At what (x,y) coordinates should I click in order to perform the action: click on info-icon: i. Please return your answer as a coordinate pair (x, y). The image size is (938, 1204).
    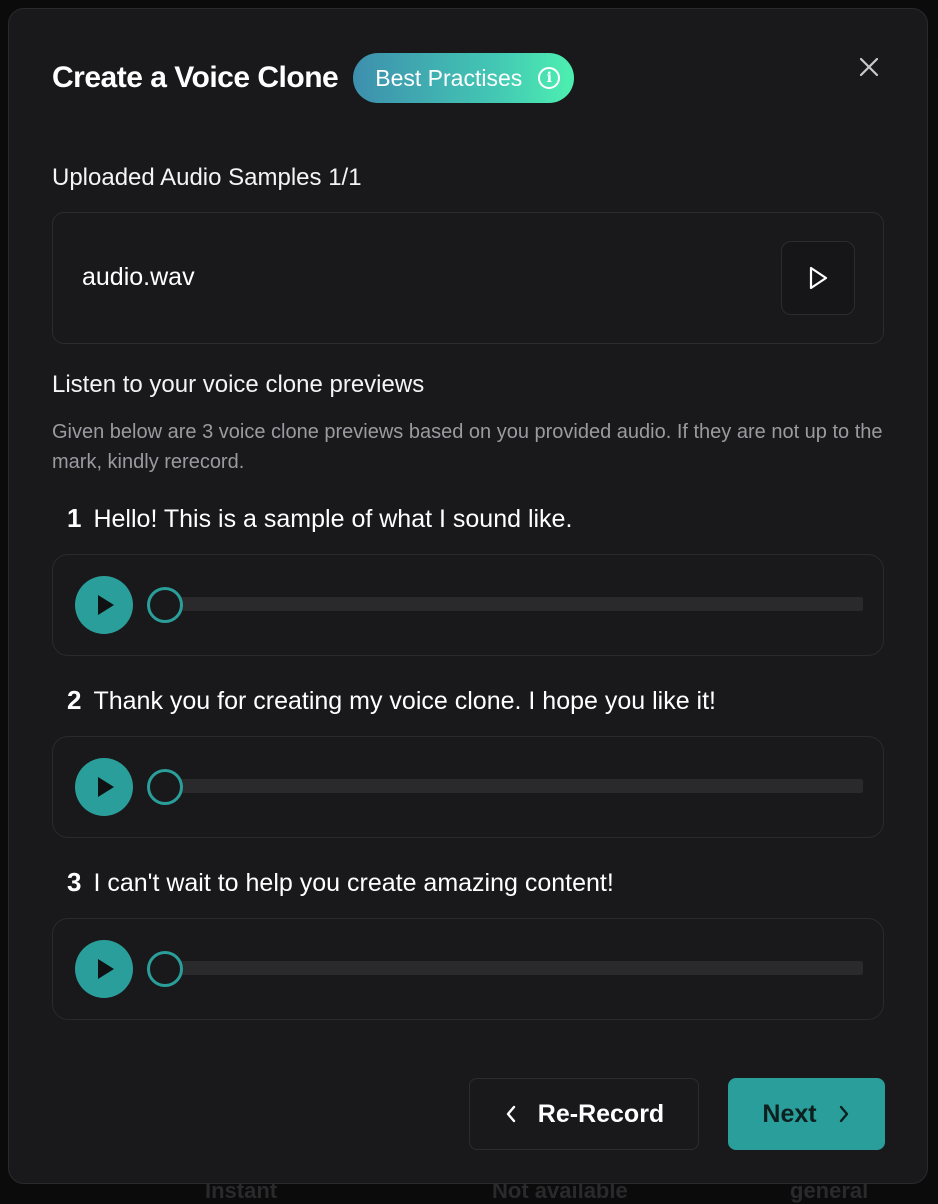
    Looking at the image, I should click on (549, 78).